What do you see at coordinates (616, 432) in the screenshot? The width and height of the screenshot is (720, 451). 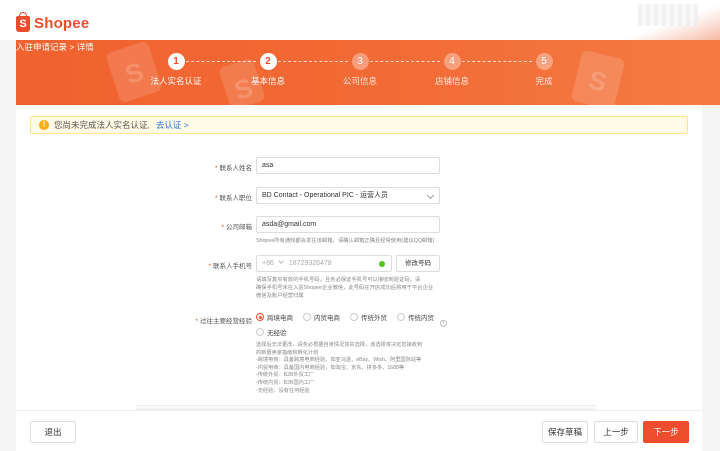 I see `previous-step-button: 上一步` at bounding box center [616, 432].